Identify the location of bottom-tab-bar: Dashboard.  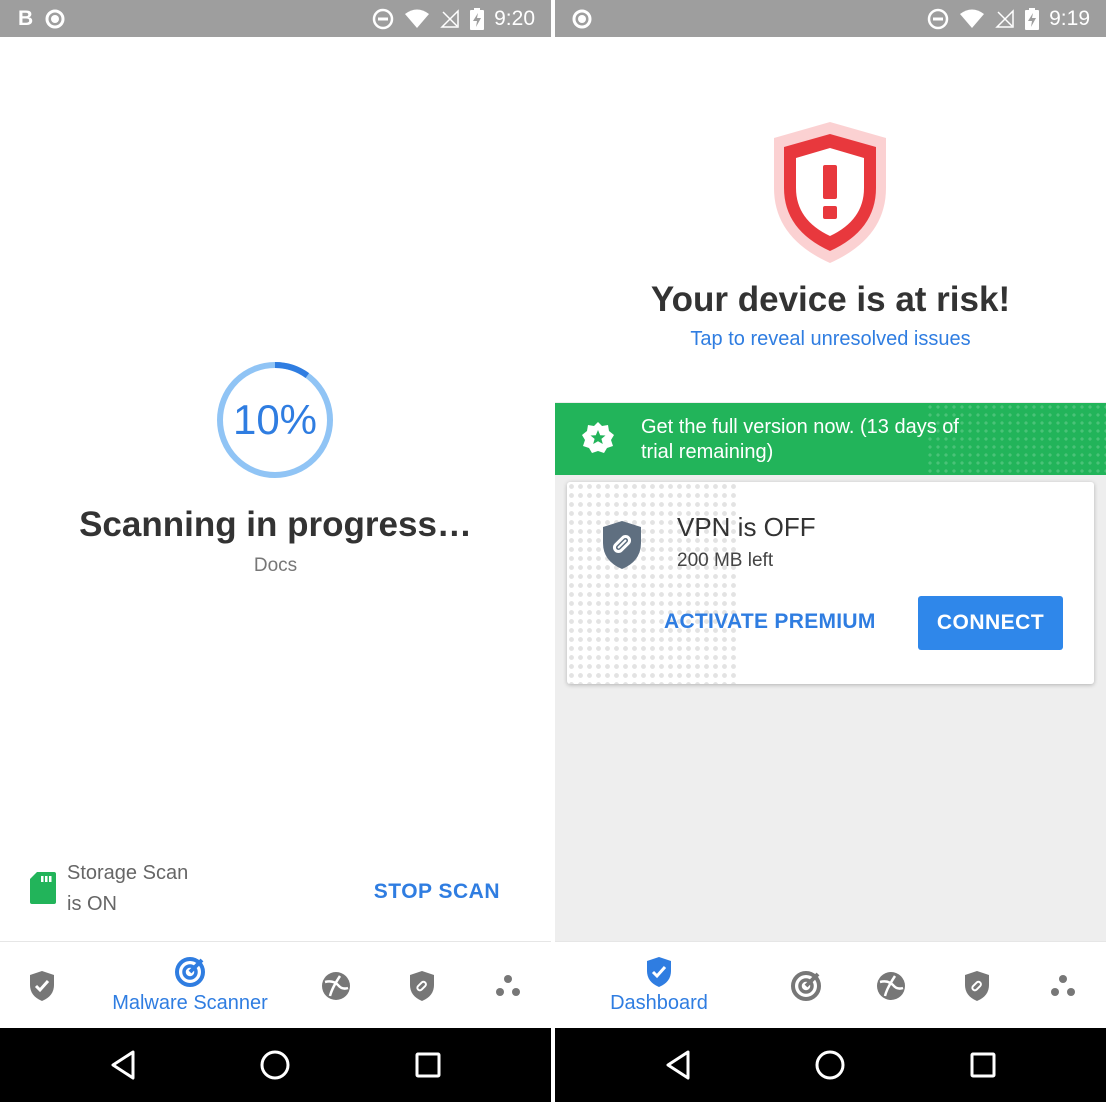
(830, 984).